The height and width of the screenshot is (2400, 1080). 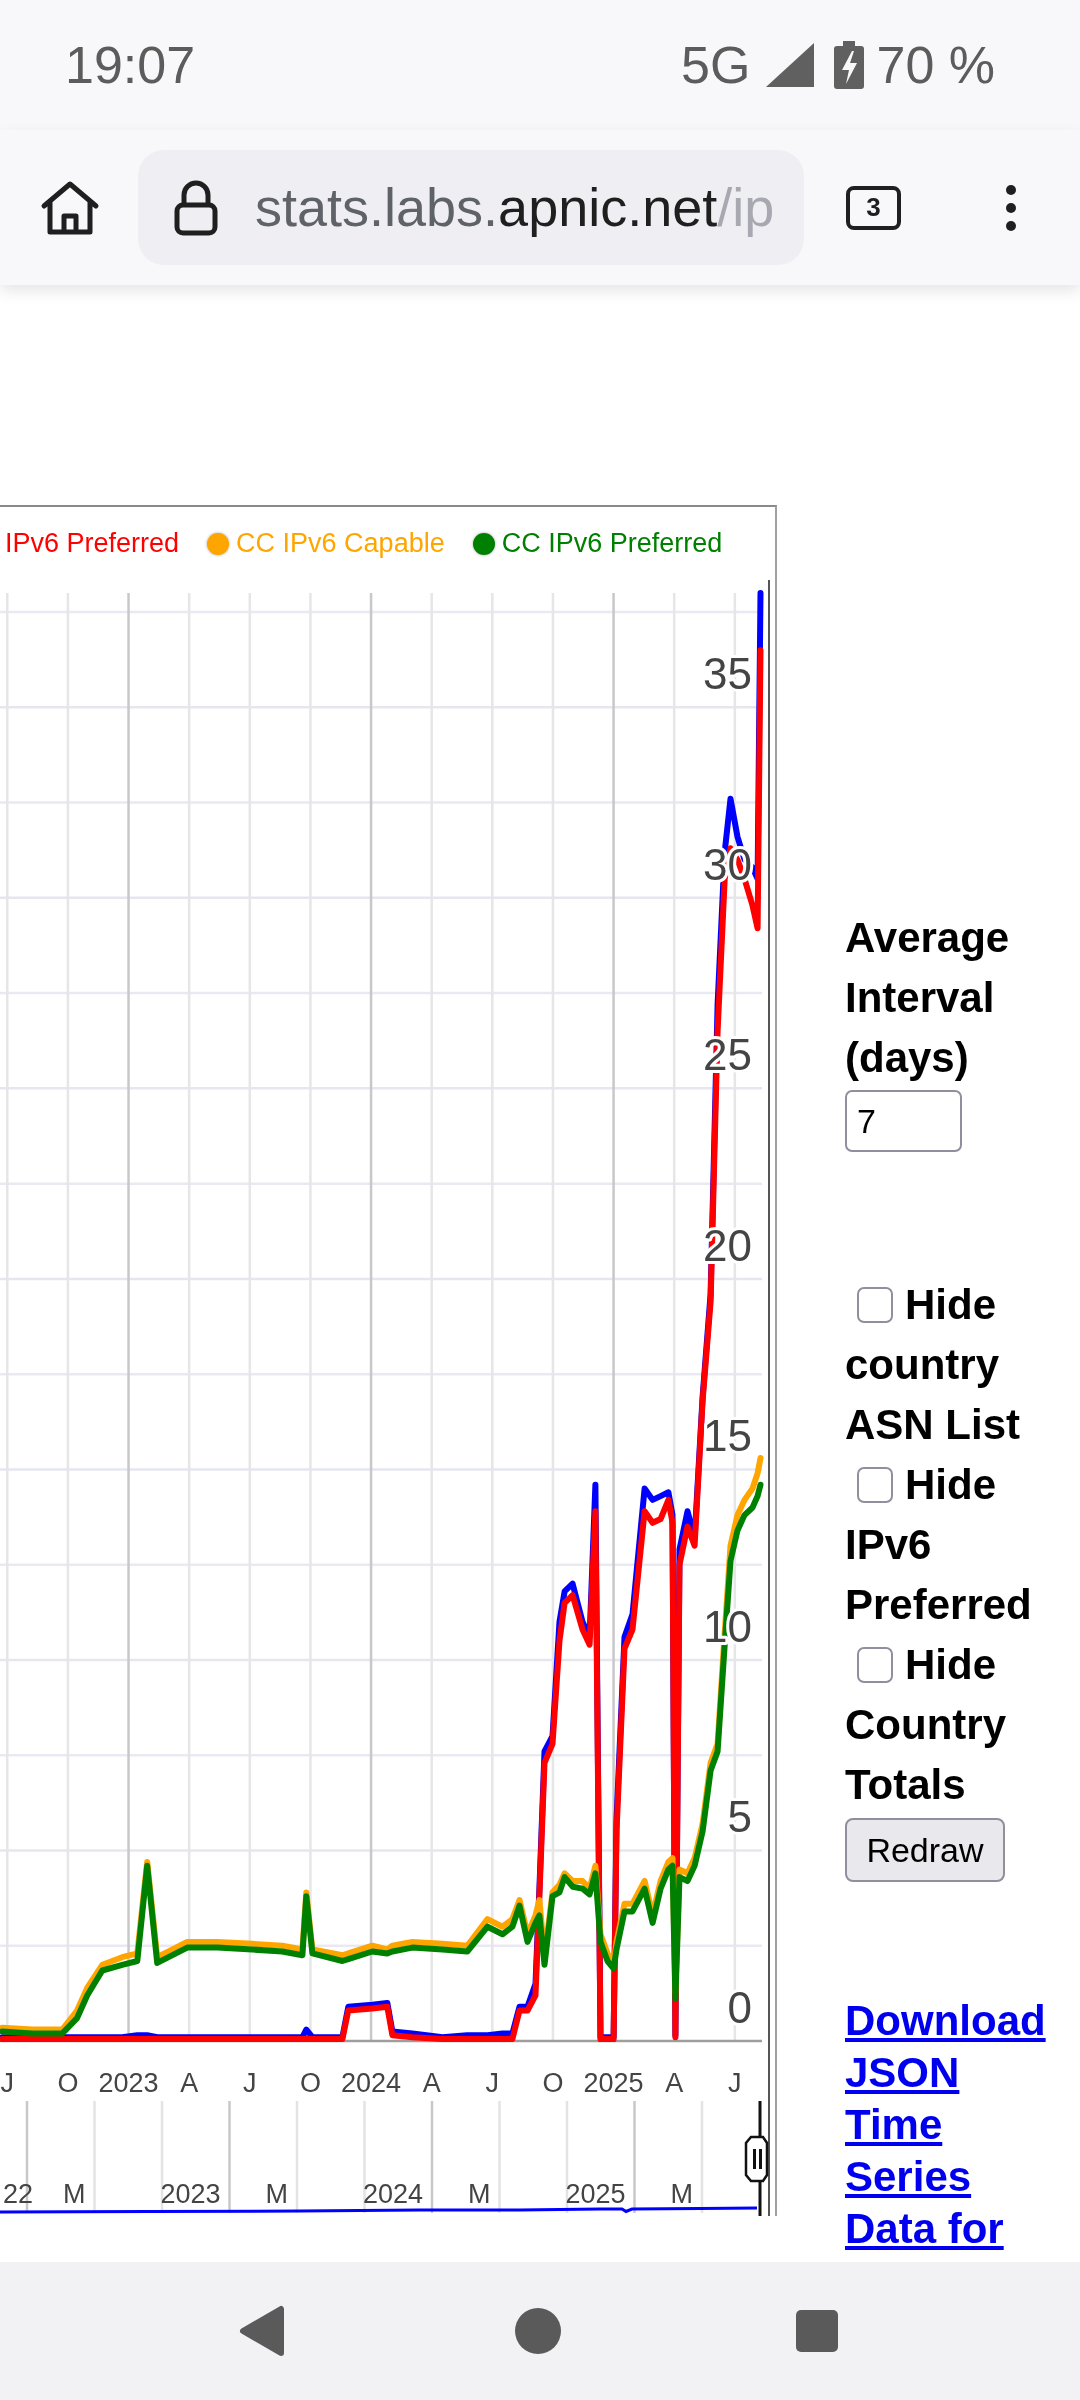 I want to click on legend-label: CC IPv6 Preferred, so click(x=612, y=543).